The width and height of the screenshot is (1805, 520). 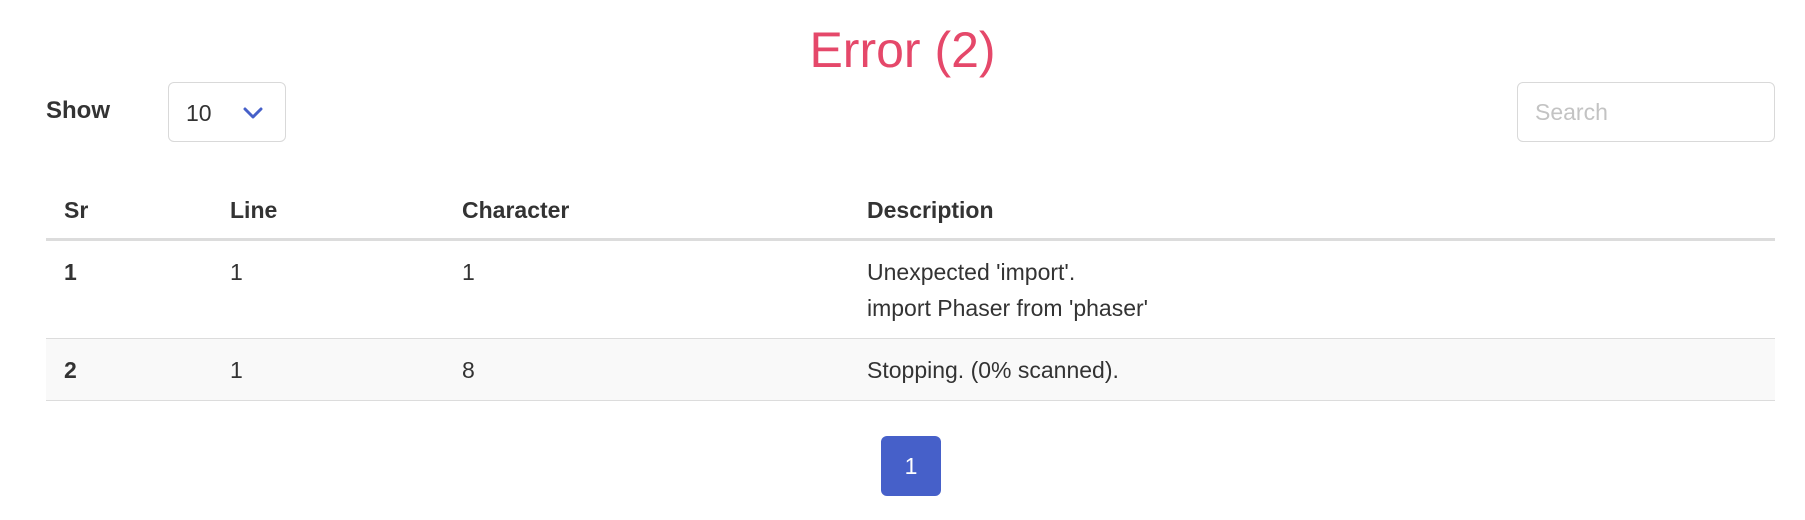 I want to click on column-header-character: Character, so click(x=646, y=213).